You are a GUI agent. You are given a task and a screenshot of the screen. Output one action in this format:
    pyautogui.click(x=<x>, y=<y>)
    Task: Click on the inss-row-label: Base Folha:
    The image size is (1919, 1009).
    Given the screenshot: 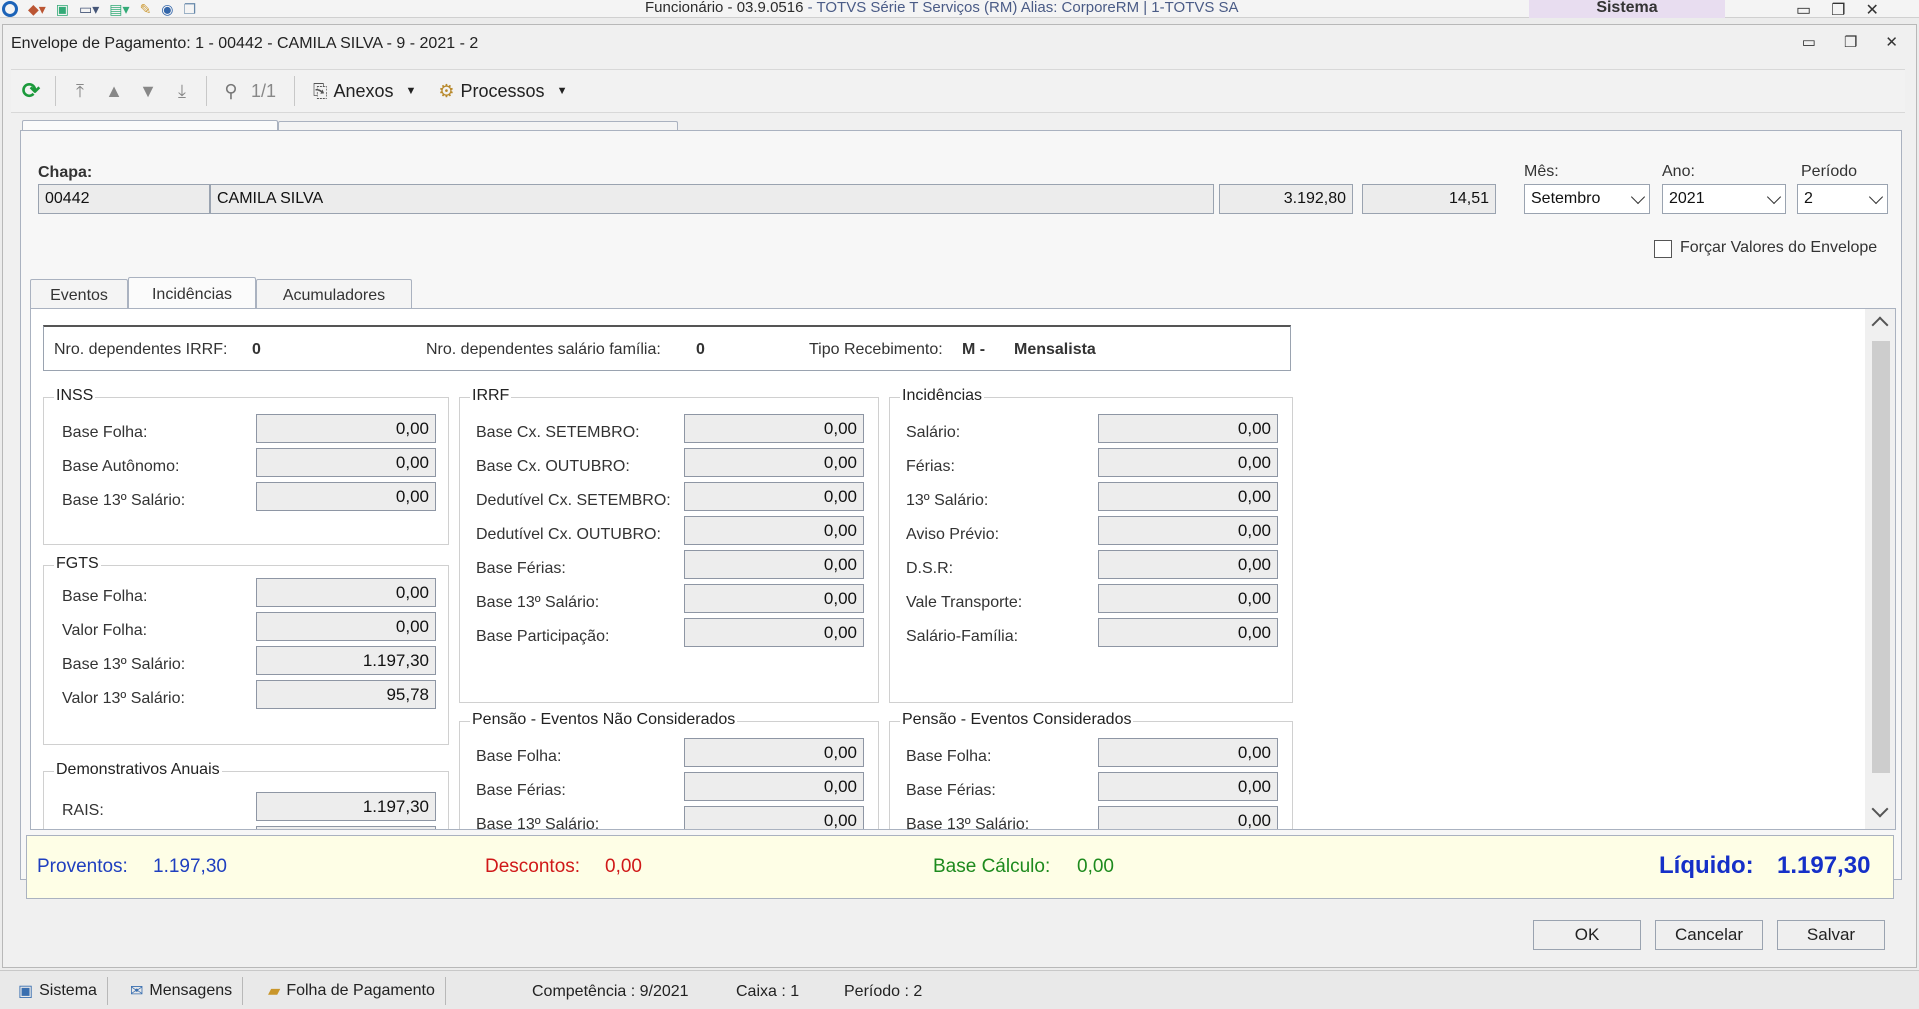 What is the action you would take?
    pyautogui.click(x=105, y=432)
    